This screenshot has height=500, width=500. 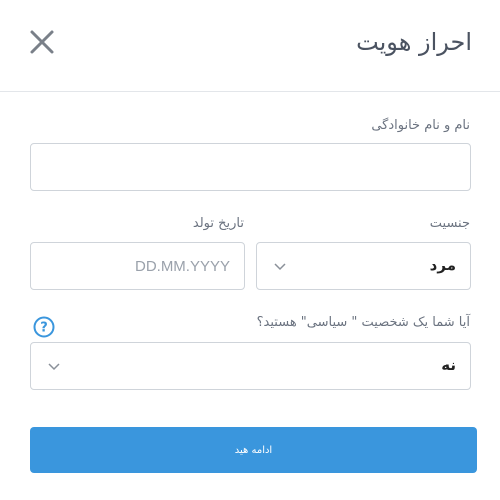 What do you see at coordinates (449, 223) in the screenshot?
I see `gender-label: جنسیت` at bounding box center [449, 223].